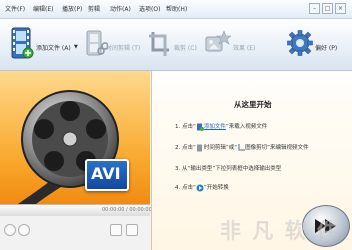 This screenshot has width=352, height=250. Describe the element at coordinates (116, 230) in the screenshot. I see `snapshot-icon` at that location.